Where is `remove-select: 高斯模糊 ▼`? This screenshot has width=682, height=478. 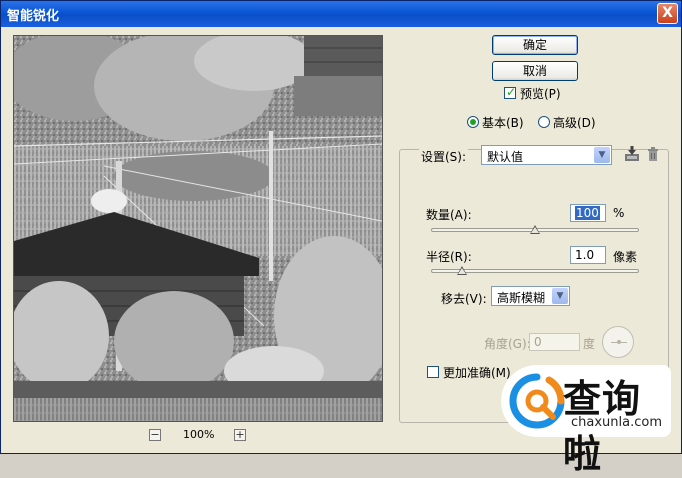 remove-select: 高斯模糊 ▼ is located at coordinates (530, 296).